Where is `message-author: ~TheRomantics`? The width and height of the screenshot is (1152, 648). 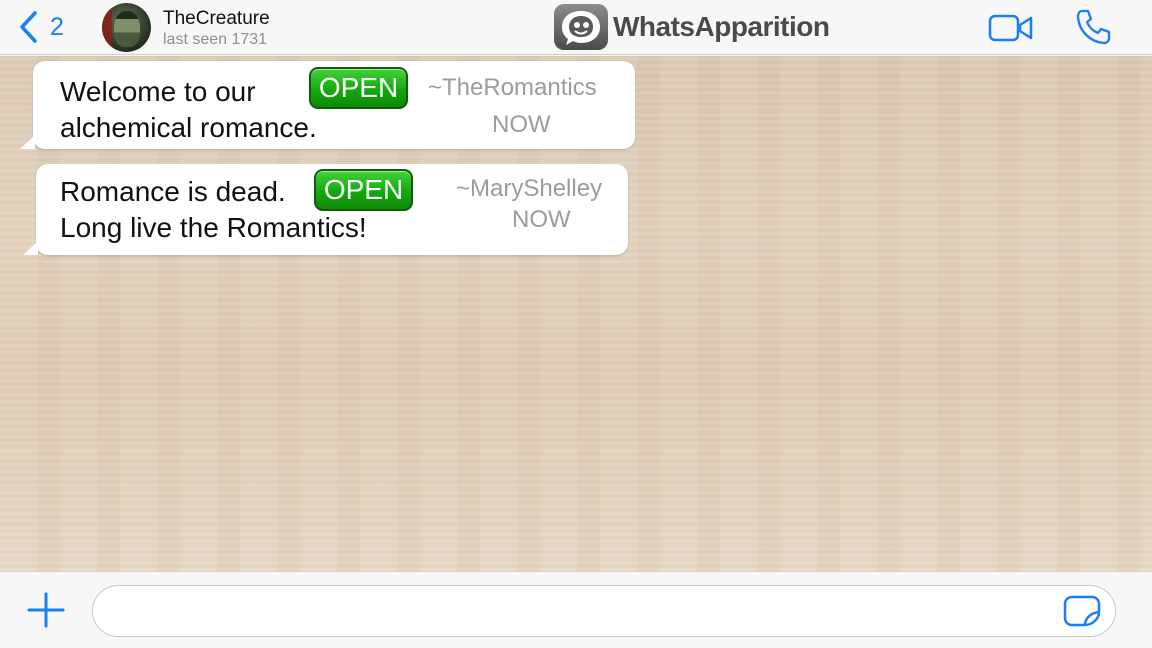
message-author: ~TheRomantics is located at coordinates (512, 87).